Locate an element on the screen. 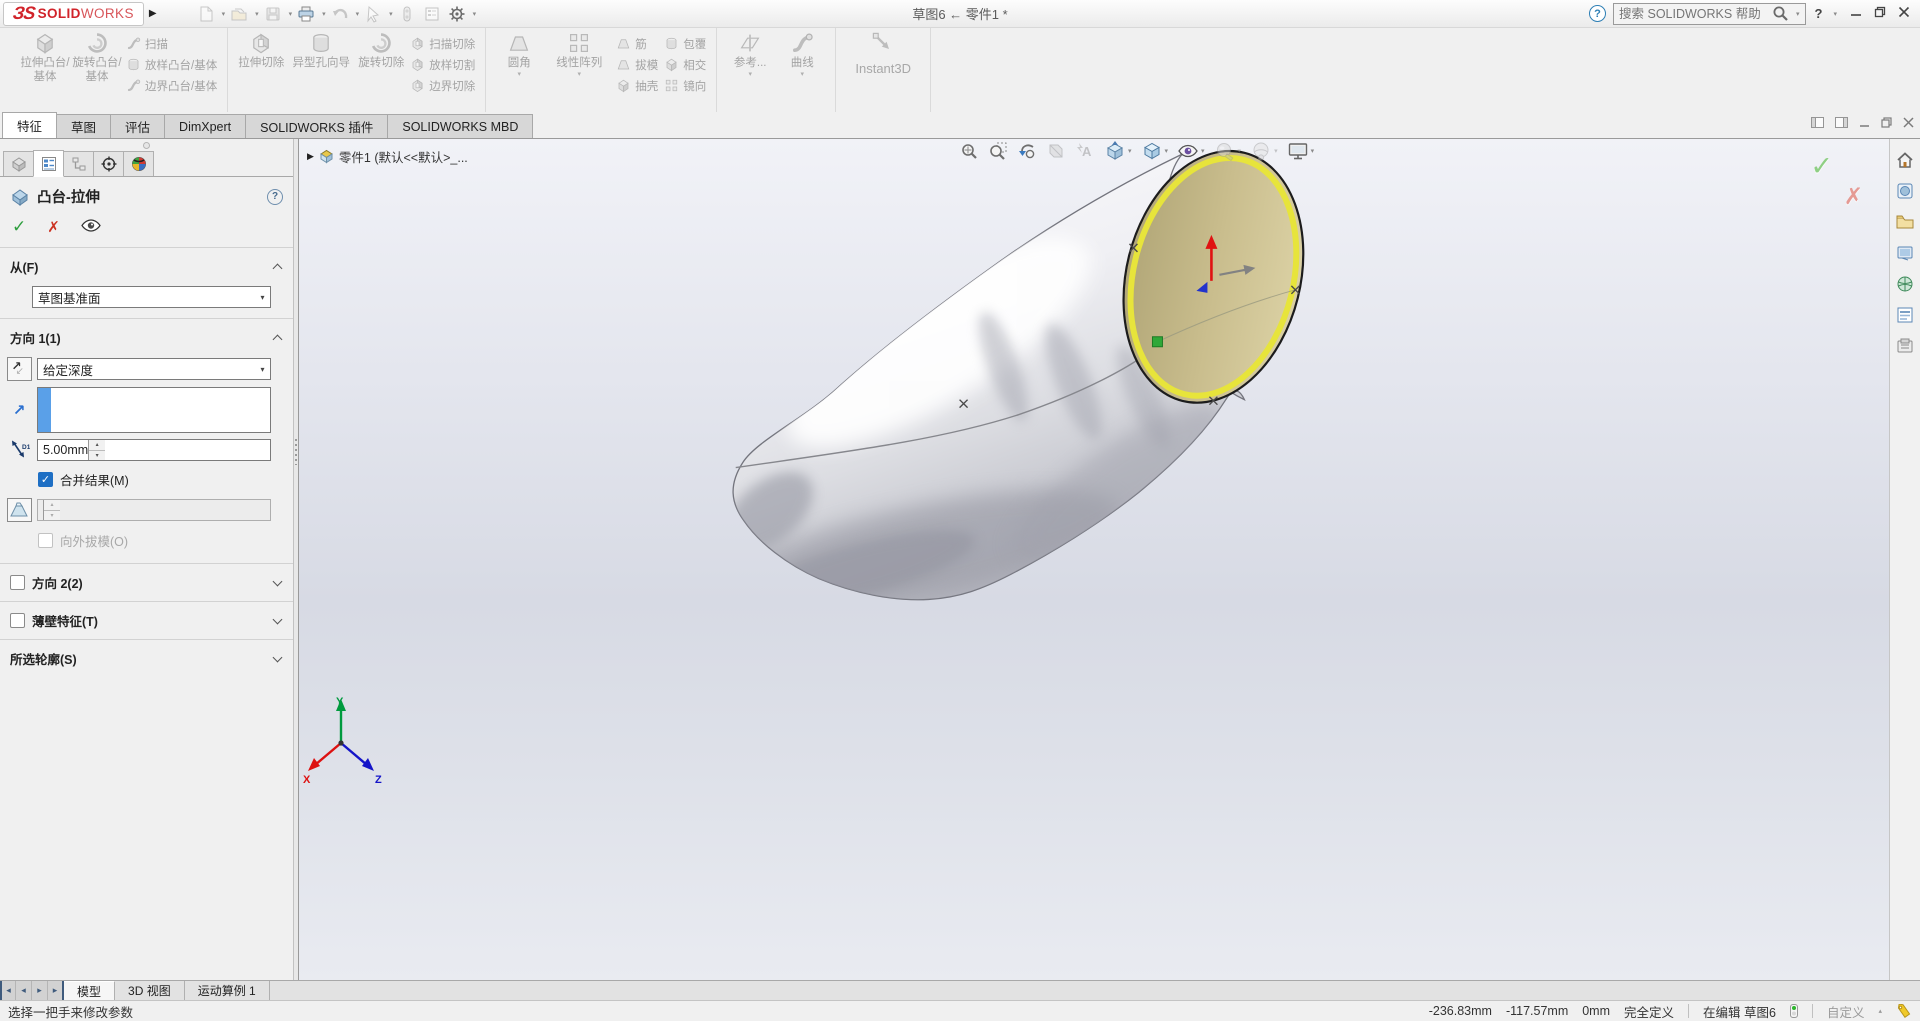 This screenshot has width=1920, height=1021. spin-up-icon: ▴ is located at coordinates (97, 445).